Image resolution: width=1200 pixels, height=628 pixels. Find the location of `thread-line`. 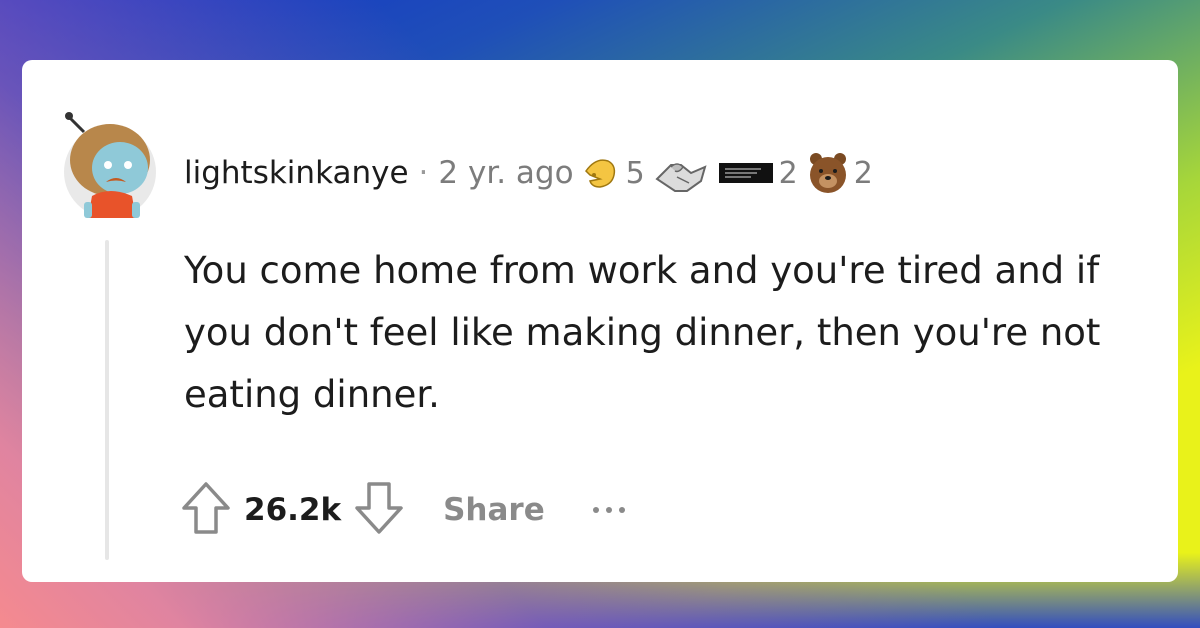

thread-line is located at coordinates (107, 400).